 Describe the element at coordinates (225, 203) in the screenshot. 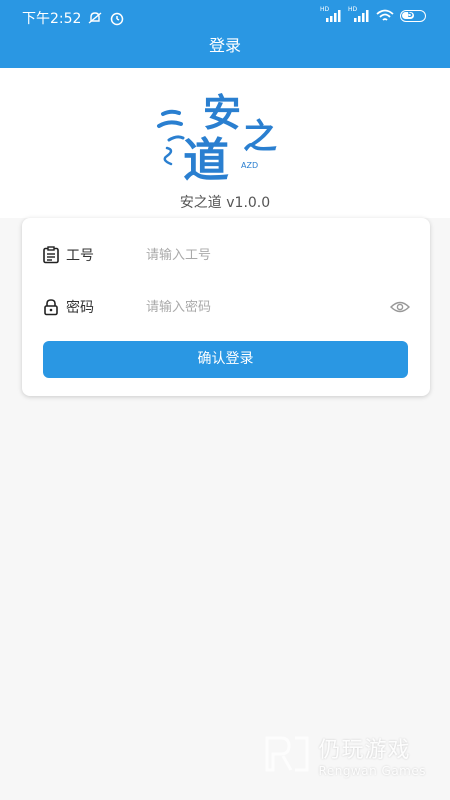

I see `app-version: 安之道 v1.0.0` at that location.